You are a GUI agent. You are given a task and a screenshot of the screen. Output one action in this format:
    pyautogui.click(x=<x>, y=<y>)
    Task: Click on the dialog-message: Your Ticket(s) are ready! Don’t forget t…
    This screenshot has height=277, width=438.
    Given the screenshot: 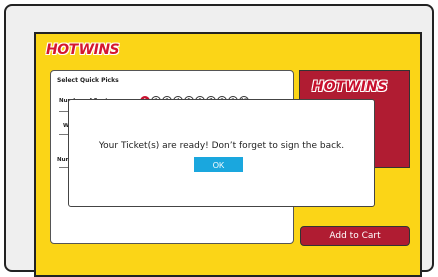 What is the action you would take?
    pyautogui.click(x=221, y=146)
    